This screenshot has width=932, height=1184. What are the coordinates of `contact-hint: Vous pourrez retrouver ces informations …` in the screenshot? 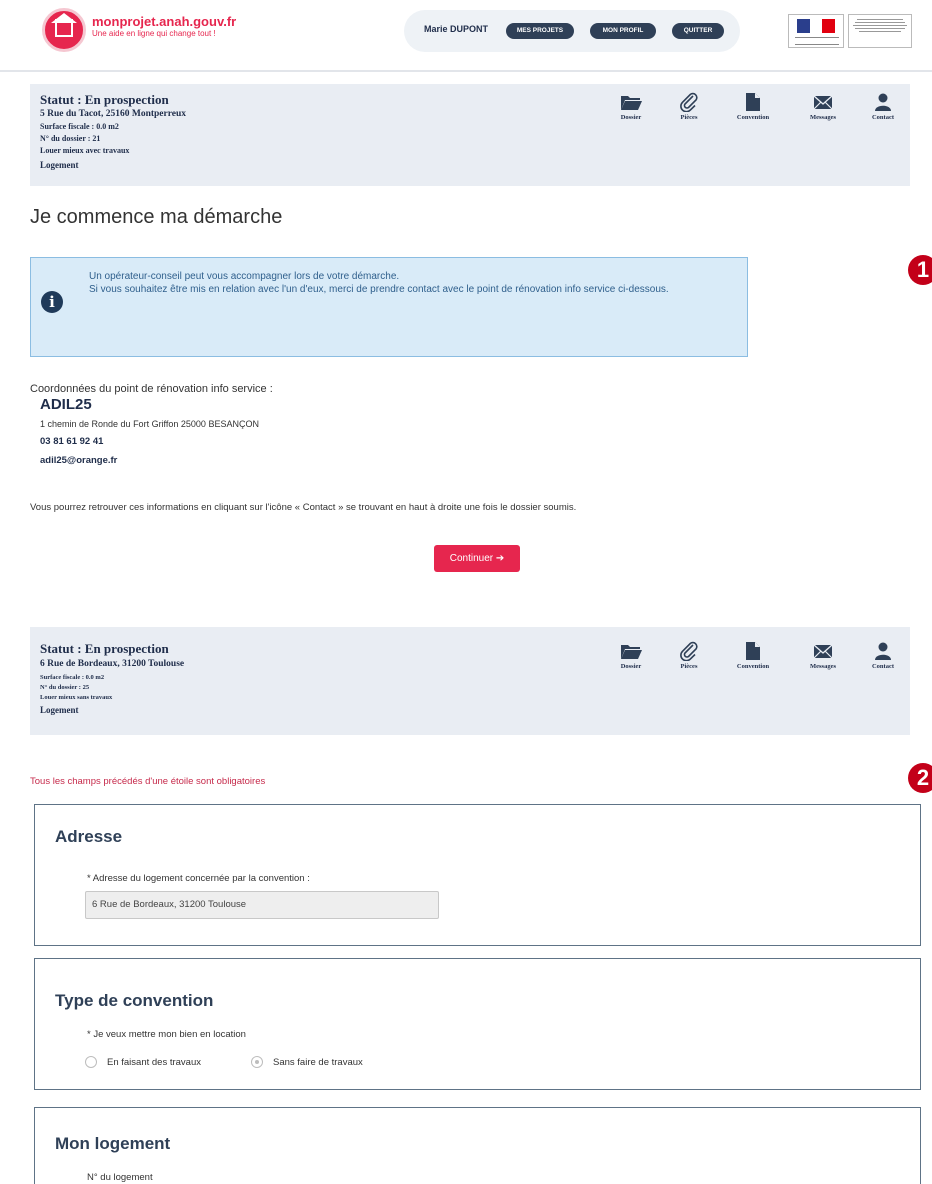 It's located at (303, 507).